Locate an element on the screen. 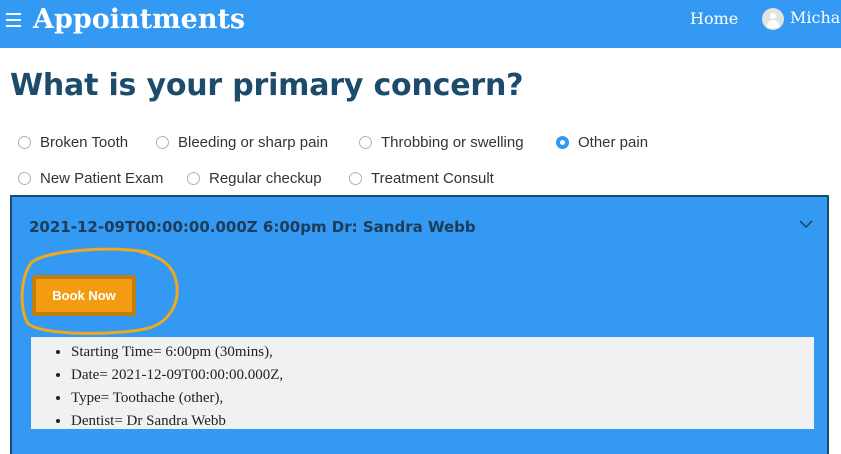 The image size is (841, 454). option-bleeding-or-sharp-pain: Bleeding or sharp pain is located at coordinates (242, 142).